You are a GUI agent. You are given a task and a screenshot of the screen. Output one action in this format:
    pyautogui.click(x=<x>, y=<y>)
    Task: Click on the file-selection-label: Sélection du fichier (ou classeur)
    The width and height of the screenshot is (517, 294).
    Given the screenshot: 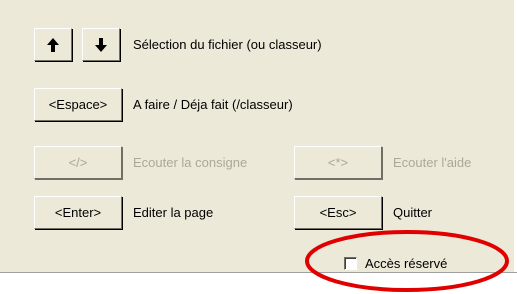 What is the action you would take?
    pyautogui.click(x=227, y=44)
    